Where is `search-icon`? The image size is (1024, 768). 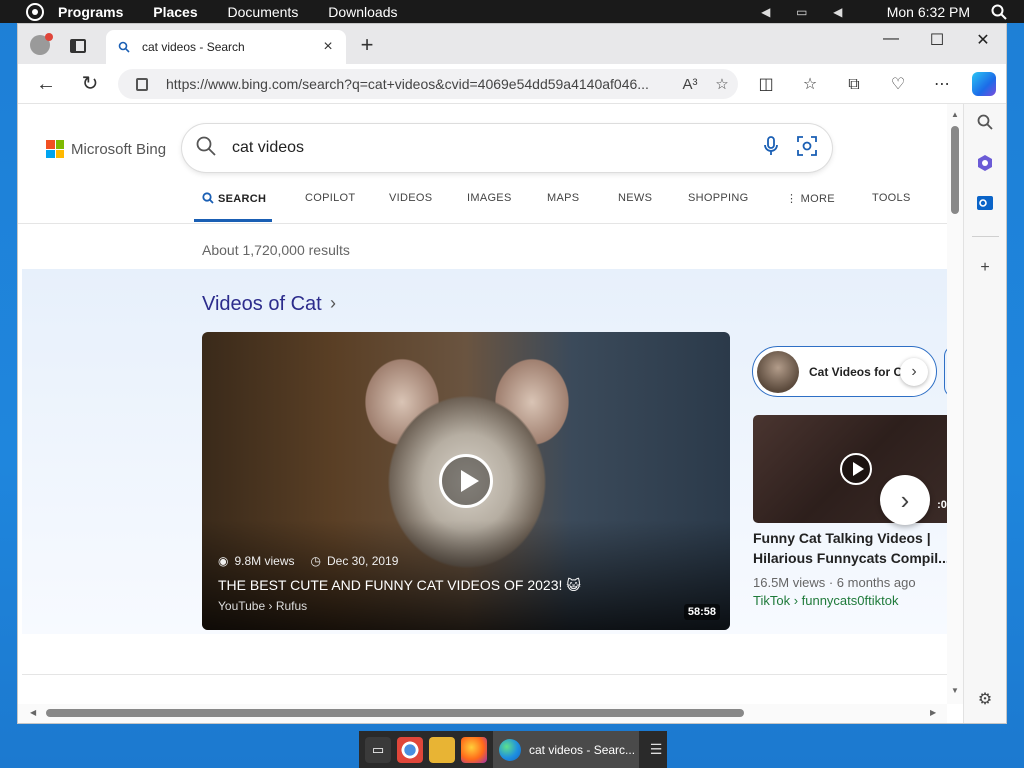
search-icon is located at coordinates (999, 12).